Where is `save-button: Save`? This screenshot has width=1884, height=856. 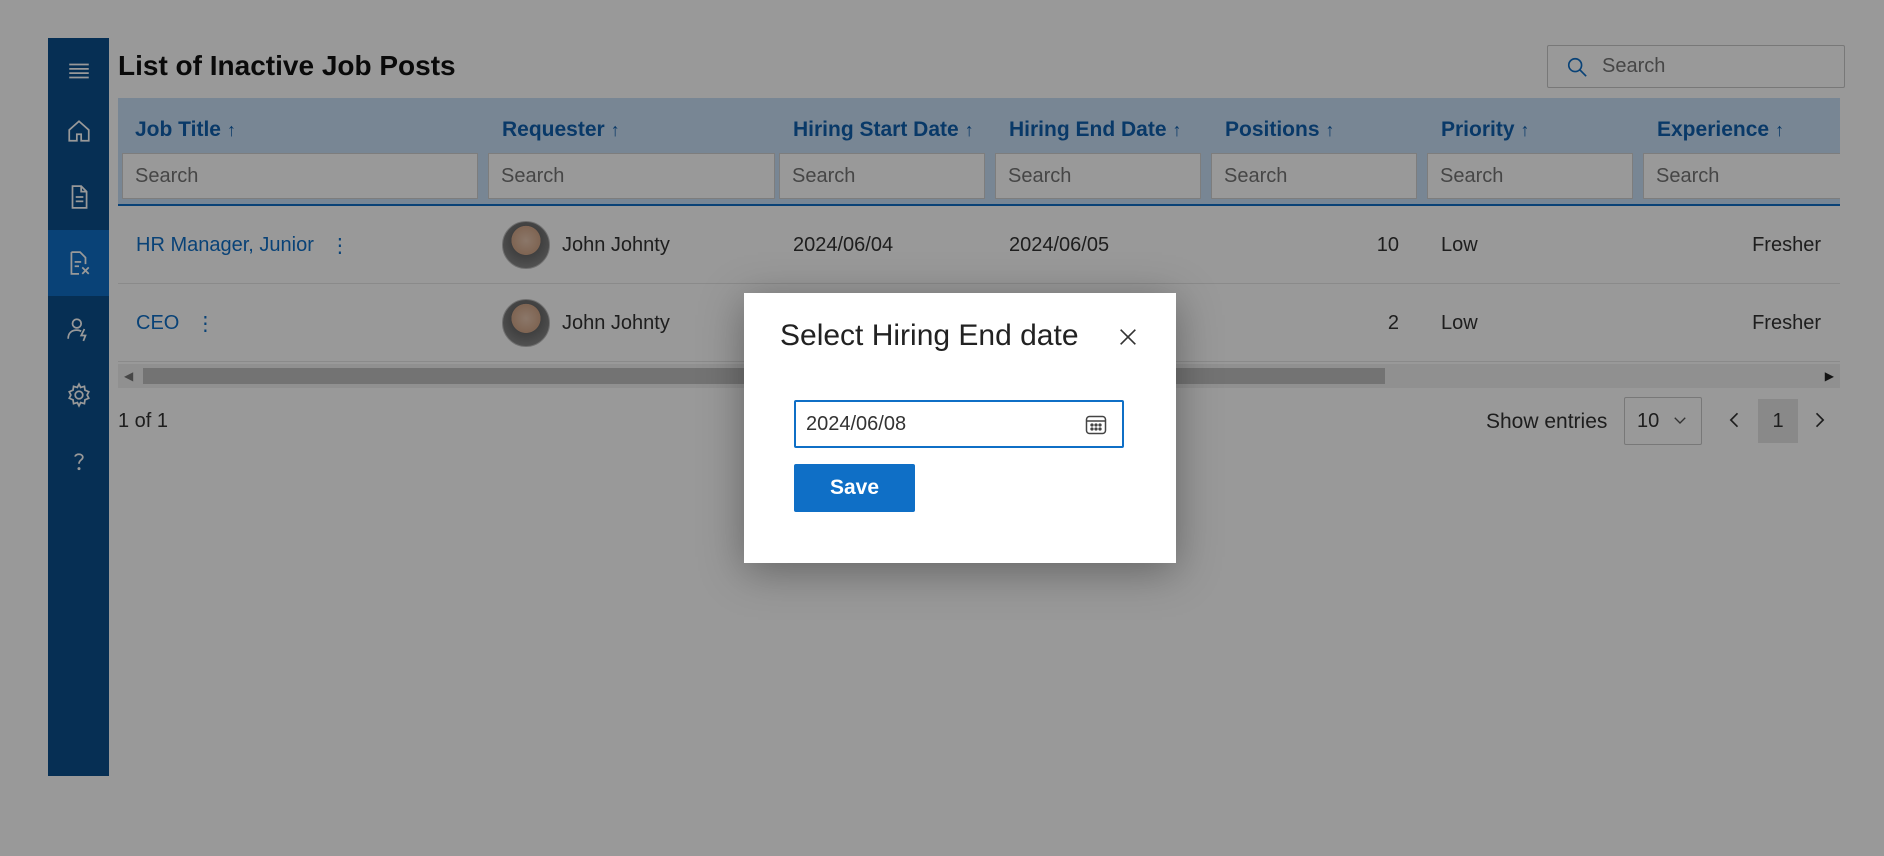
save-button: Save is located at coordinates (854, 488).